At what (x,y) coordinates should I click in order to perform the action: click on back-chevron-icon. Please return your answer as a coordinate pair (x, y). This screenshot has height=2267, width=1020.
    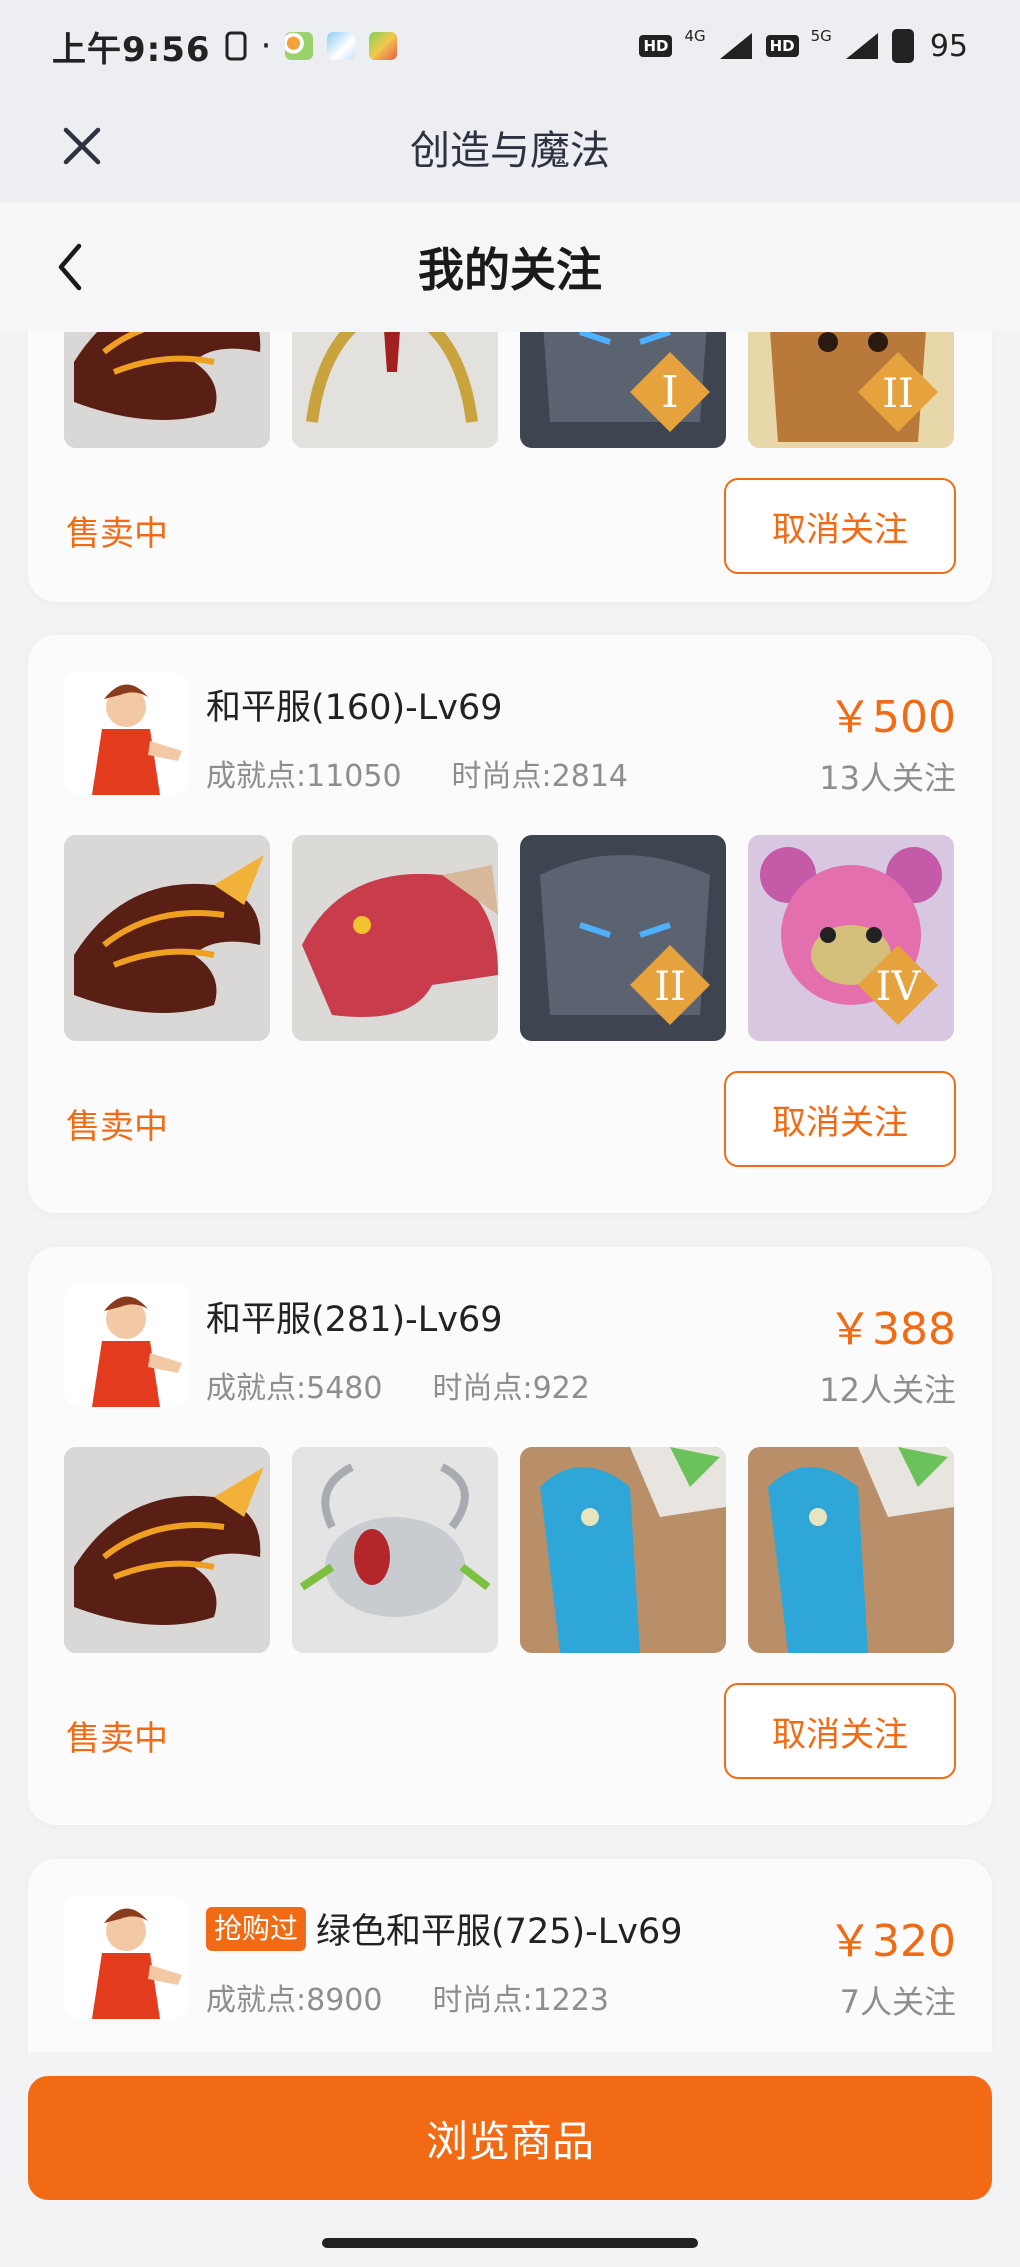
    Looking at the image, I should click on (70, 267).